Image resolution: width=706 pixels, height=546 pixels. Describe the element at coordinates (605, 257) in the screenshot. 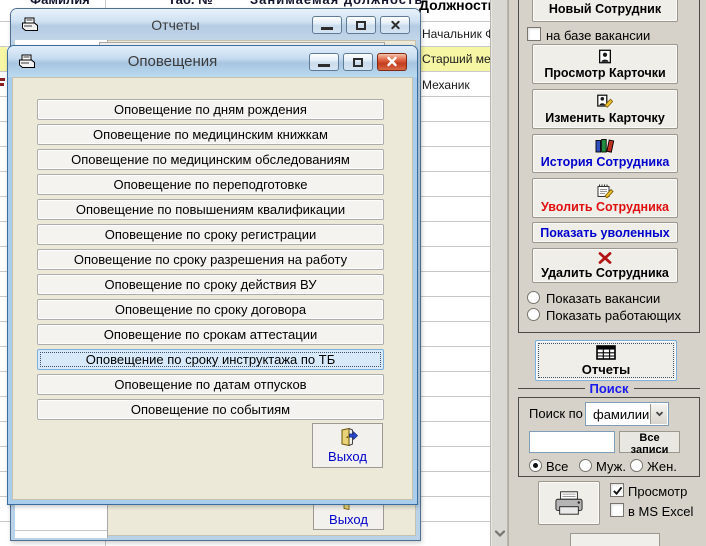

I see `red-x-icon` at that location.